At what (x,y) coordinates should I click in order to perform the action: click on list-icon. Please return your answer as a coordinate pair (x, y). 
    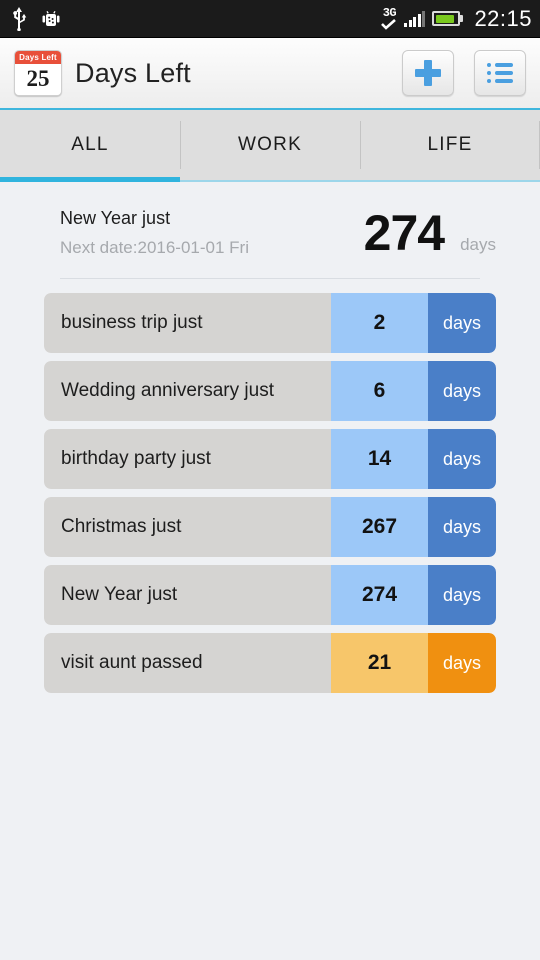
    Looking at the image, I should click on (500, 73).